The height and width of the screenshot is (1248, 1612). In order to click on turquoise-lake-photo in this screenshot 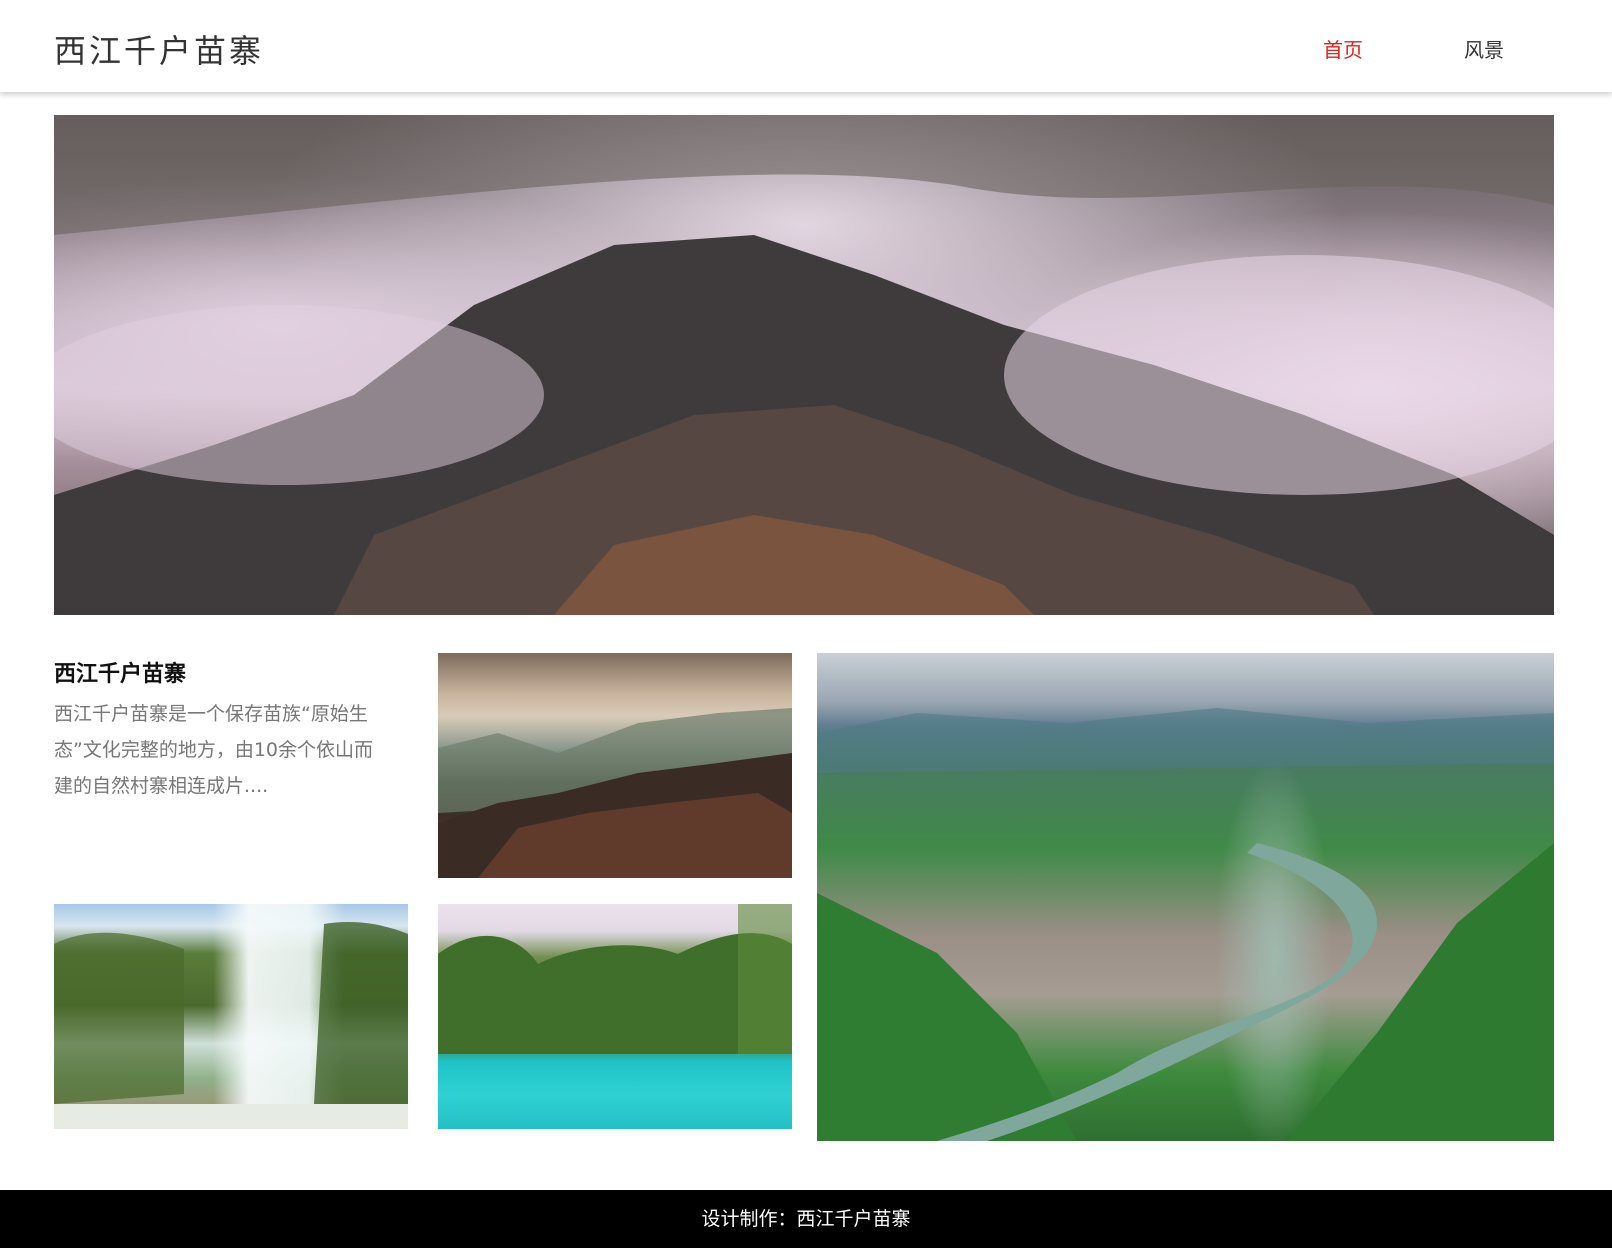, I will do `click(615, 1016)`.